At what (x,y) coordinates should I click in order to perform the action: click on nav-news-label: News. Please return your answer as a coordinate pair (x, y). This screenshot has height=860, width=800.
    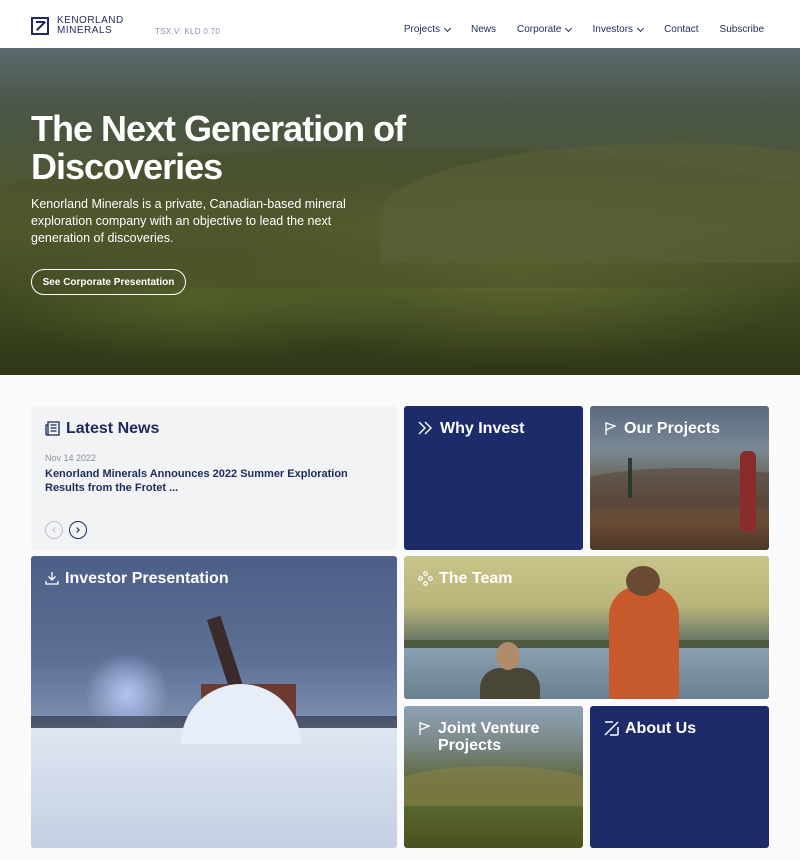
    Looking at the image, I should click on (484, 29).